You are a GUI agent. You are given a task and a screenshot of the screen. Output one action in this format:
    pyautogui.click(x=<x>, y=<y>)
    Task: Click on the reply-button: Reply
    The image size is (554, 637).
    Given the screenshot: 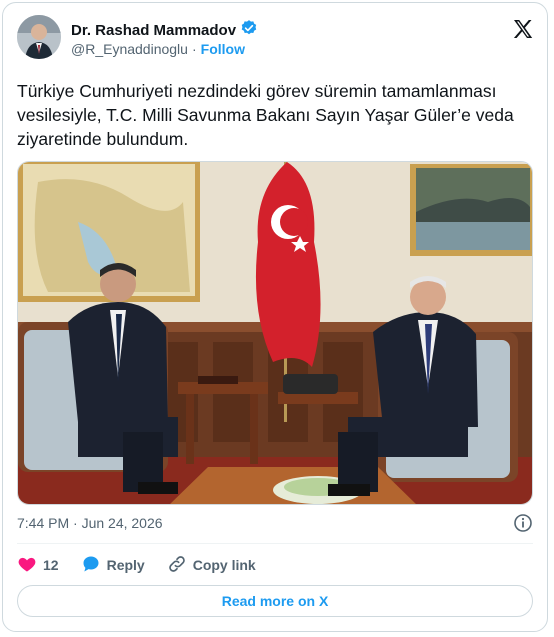 What is the action you would take?
    pyautogui.click(x=113, y=565)
    